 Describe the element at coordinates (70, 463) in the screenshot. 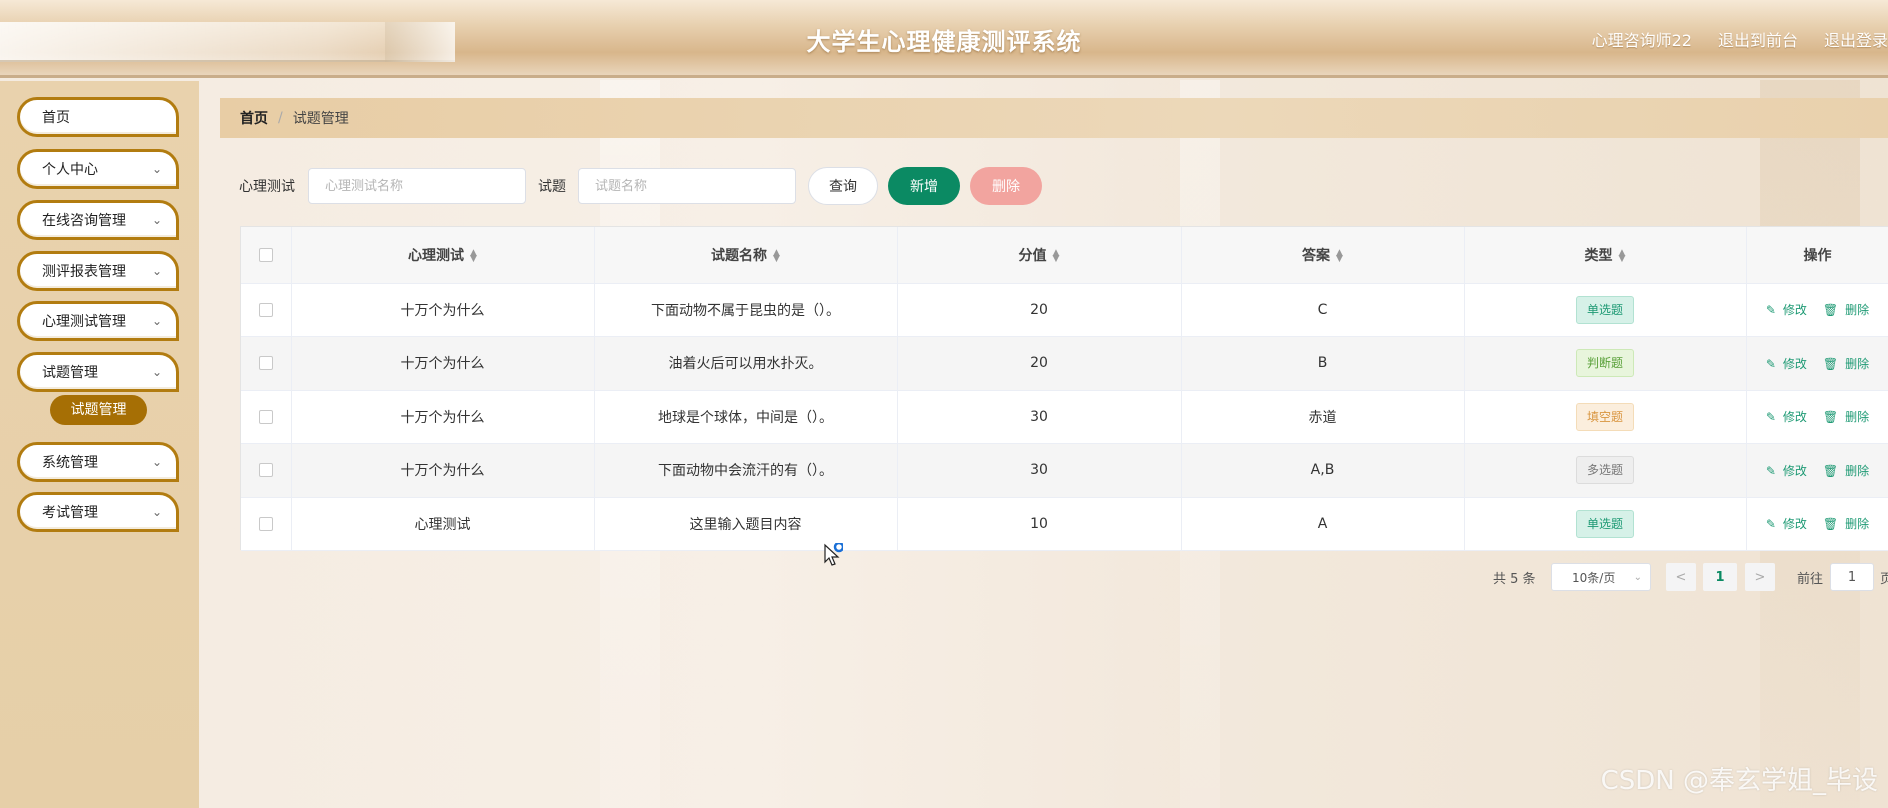

I see `sidebar-item-label: 系统管理` at that location.